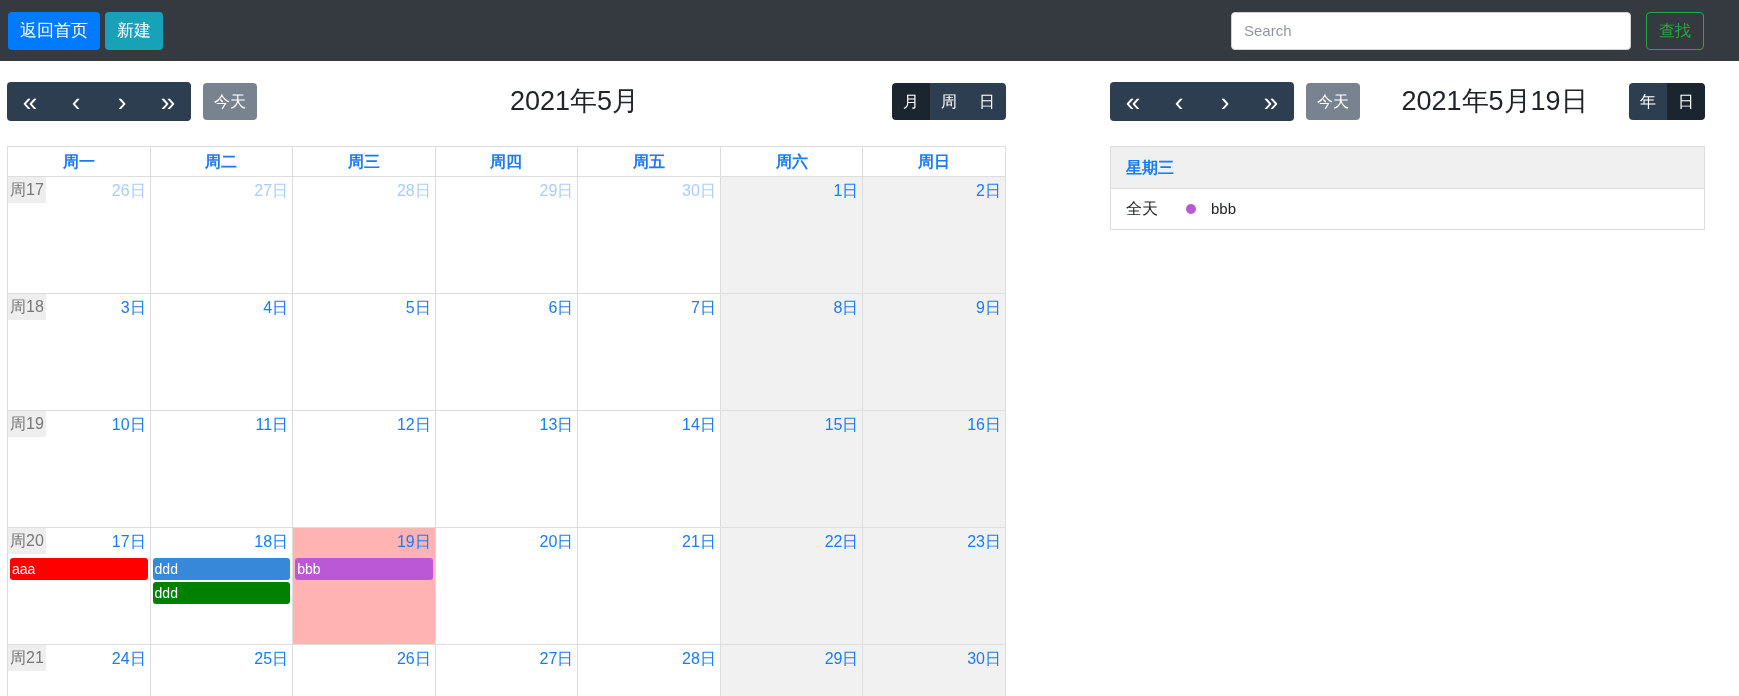 Image resolution: width=1739 pixels, height=696 pixels. What do you see at coordinates (842, 424) in the screenshot?
I see `day-number: 15日` at bounding box center [842, 424].